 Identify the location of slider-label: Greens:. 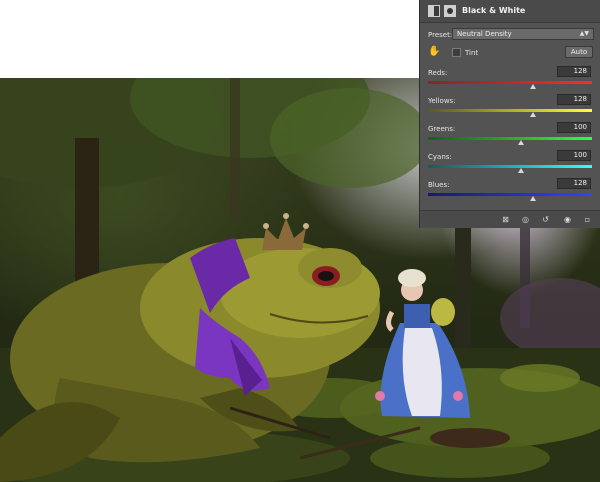
(442, 129).